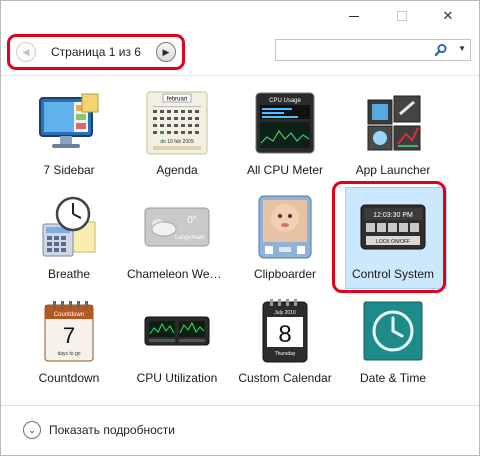 This screenshot has width=480, height=456. Describe the element at coordinates (285, 123) in the screenshot. I see `cpu-meter-gadget-icon: CPU Usage` at that location.